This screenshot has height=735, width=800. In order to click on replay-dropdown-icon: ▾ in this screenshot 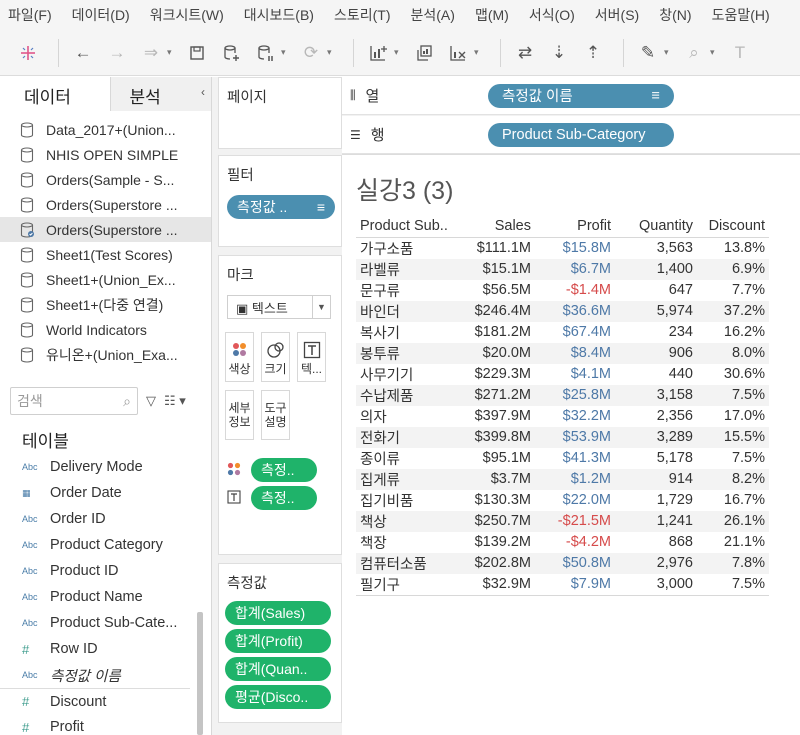, I will do `click(171, 52)`.